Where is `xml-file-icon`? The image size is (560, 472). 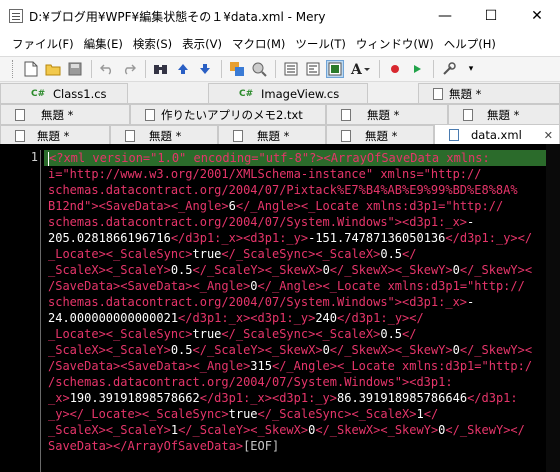
xml-file-icon is located at coordinates (454, 135).